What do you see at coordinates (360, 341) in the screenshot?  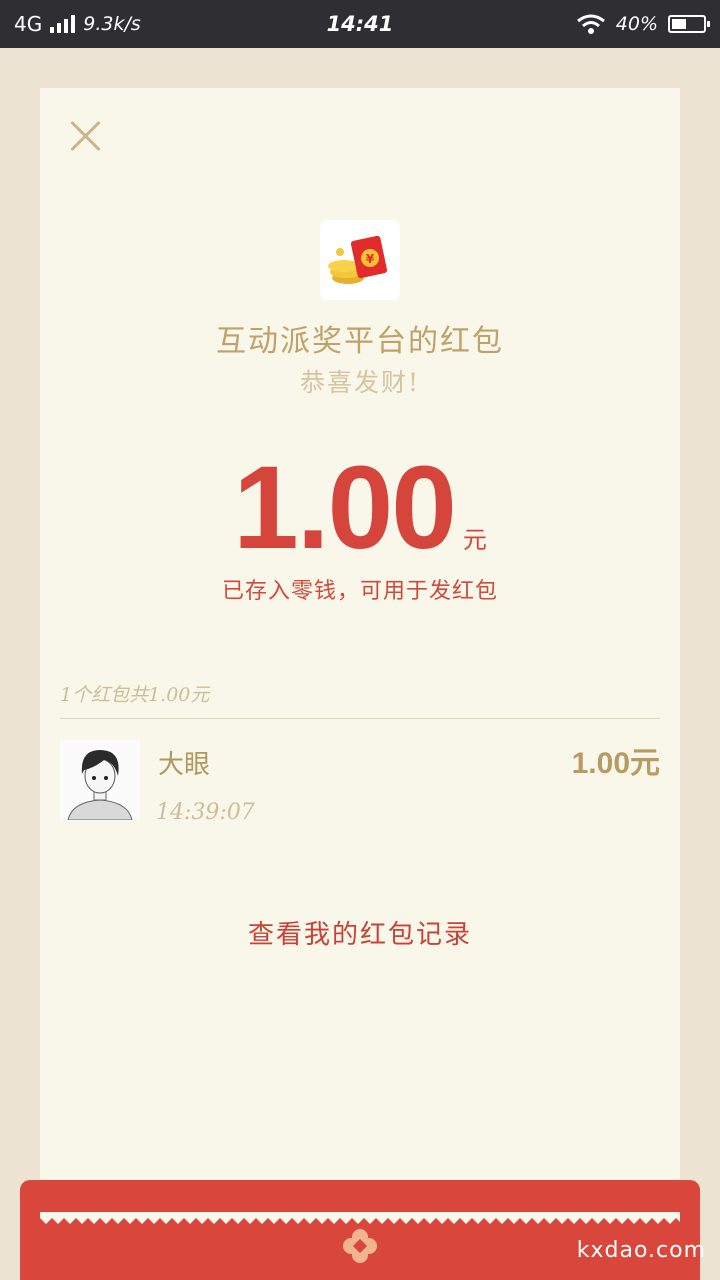 I see `packet-title: 互动派奖平台的红包` at bounding box center [360, 341].